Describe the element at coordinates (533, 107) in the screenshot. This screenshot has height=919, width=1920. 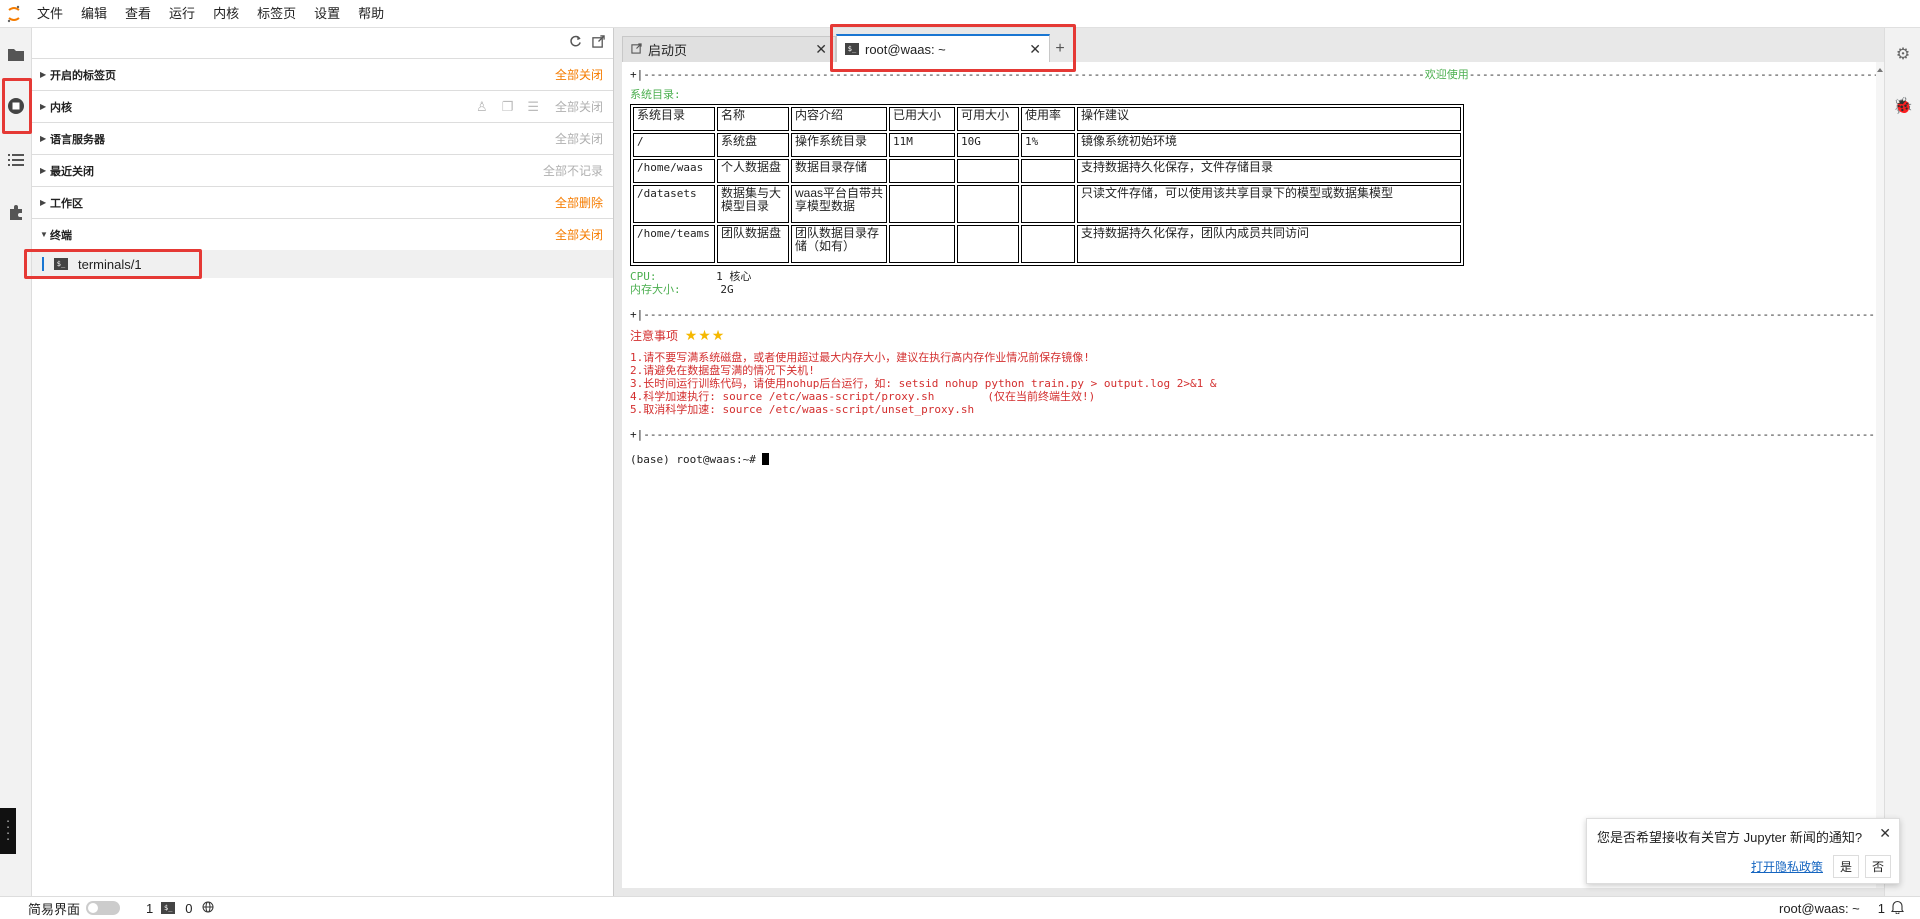
I see `list-icon: ☰` at that location.